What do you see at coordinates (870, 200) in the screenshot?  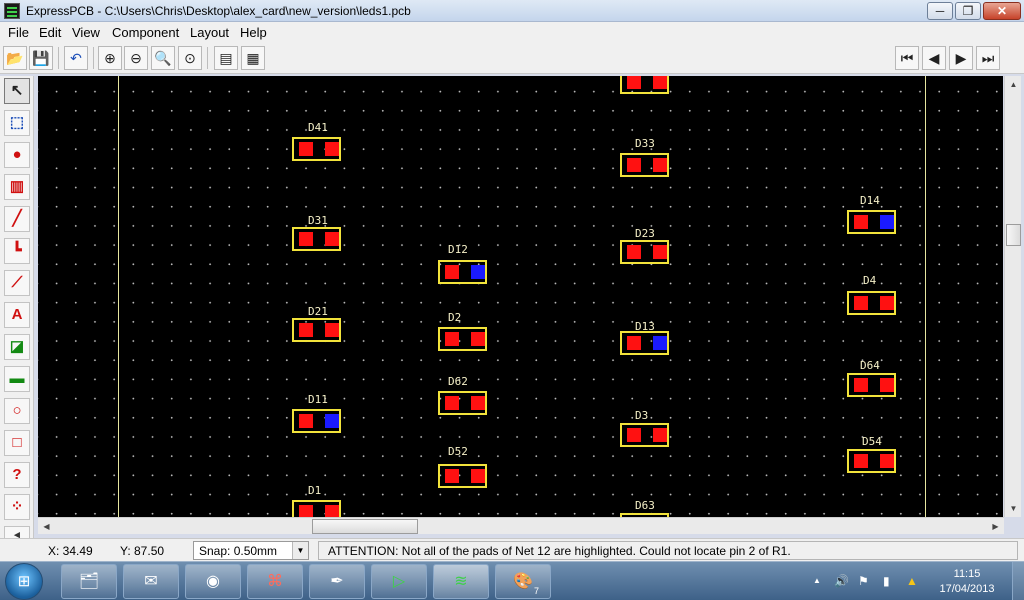 I see `component-label: D14` at bounding box center [870, 200].